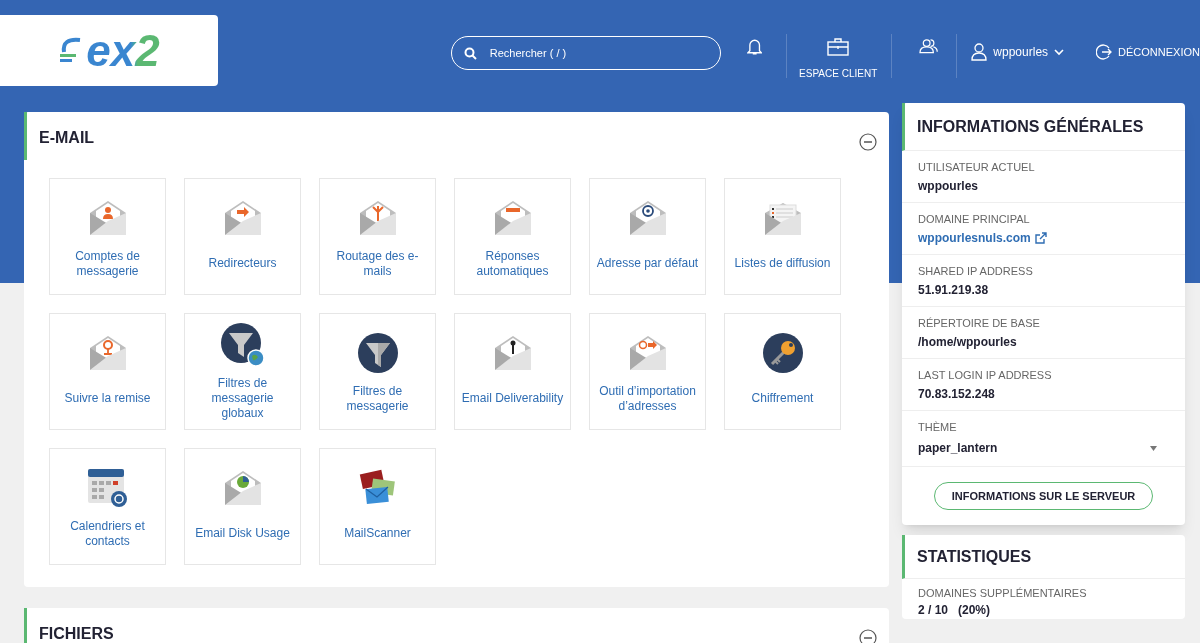 This screenshot has width=1200, height=643. Describe the element at coordinates (242, 371) in the screenshot. I see `feature-tile: Filtres de messagerie globaux` at that location.